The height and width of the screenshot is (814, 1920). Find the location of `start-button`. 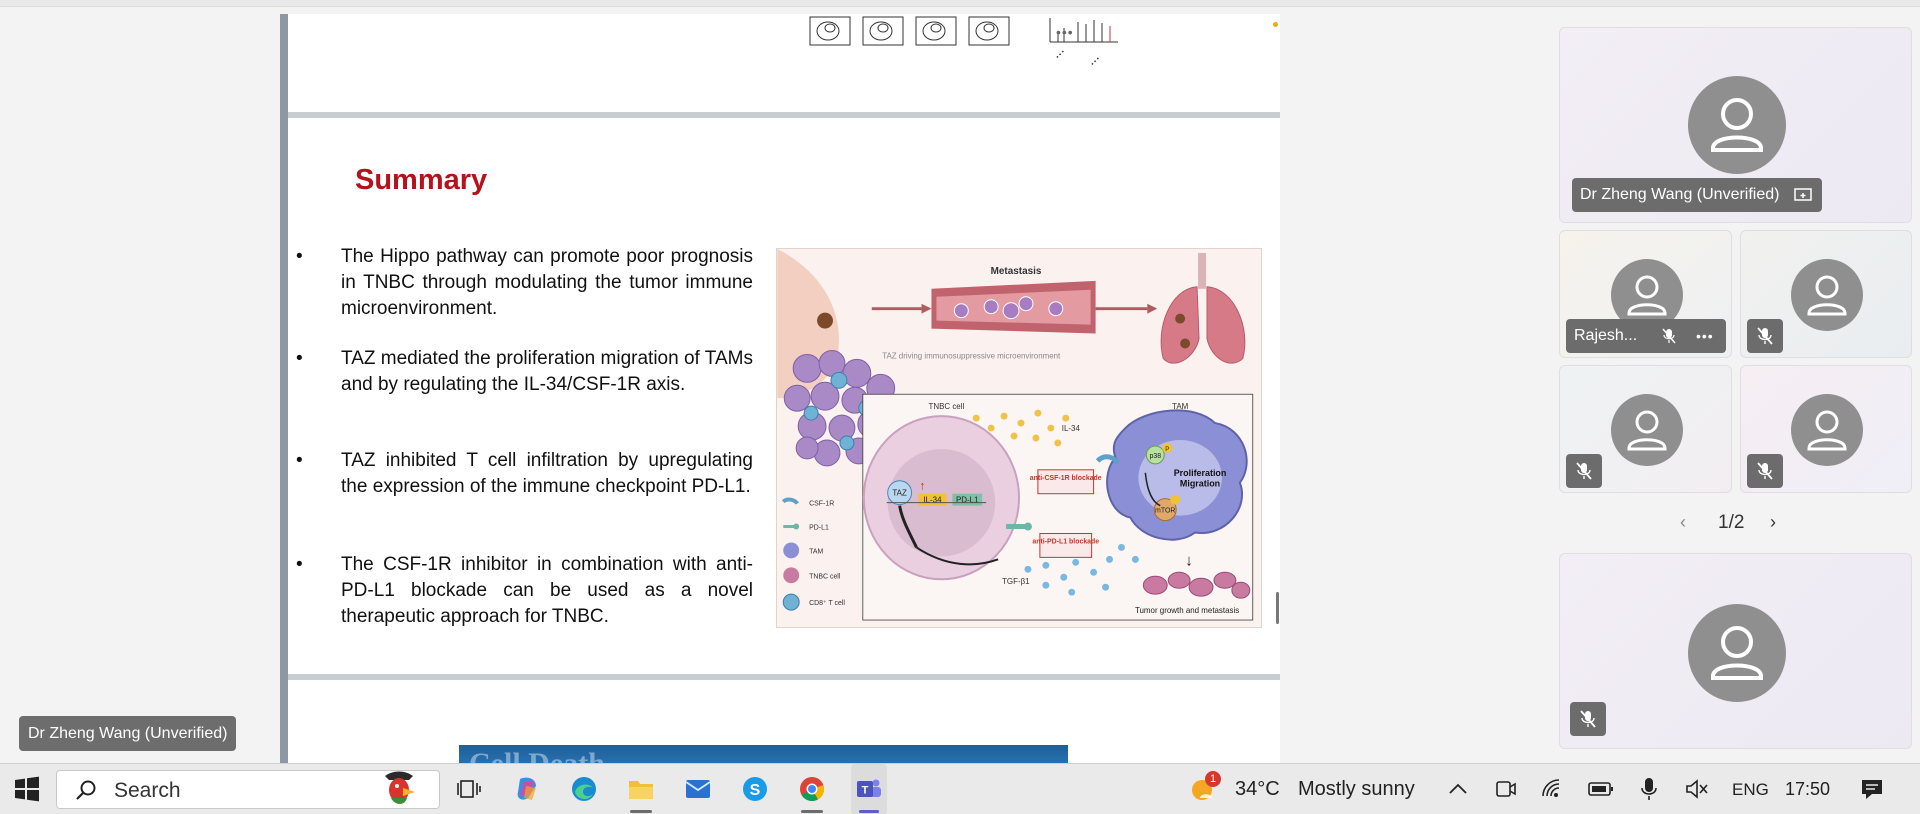

start-button is located at coordinates (27, 789).